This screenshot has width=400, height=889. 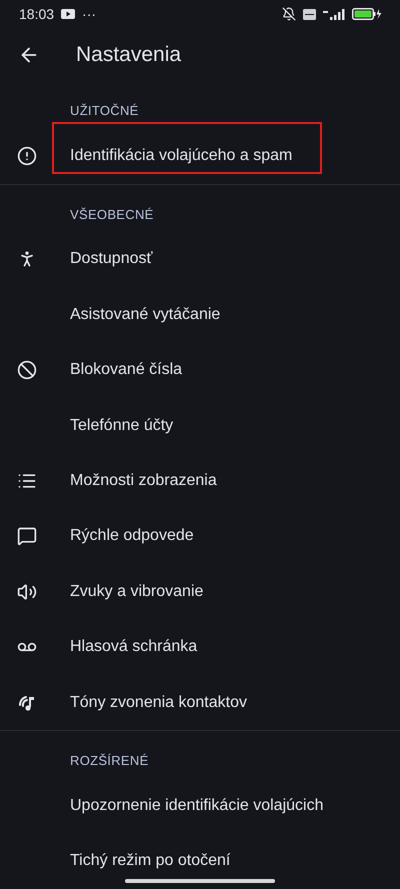 What do you see at coordinates (109, 760) in the screenshot?
I see `section-heading: ROZŠÍRENÉ` at bounding box center [109, 760].